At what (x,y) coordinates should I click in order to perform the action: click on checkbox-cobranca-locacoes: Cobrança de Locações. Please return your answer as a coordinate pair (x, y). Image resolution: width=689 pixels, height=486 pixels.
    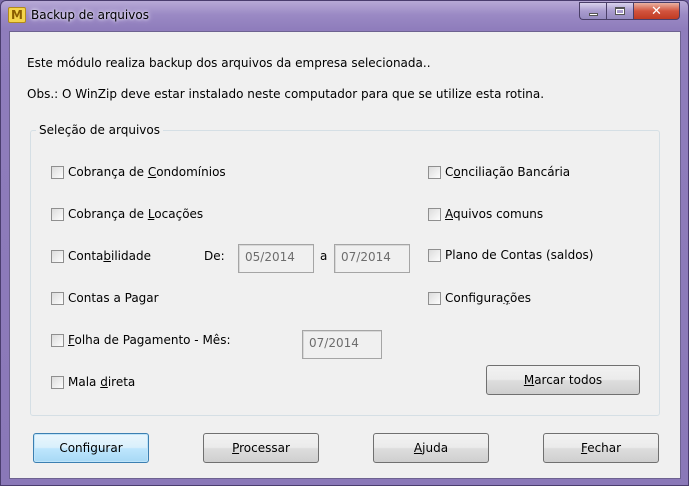
    Looking at the image, I should click on (127, 214).